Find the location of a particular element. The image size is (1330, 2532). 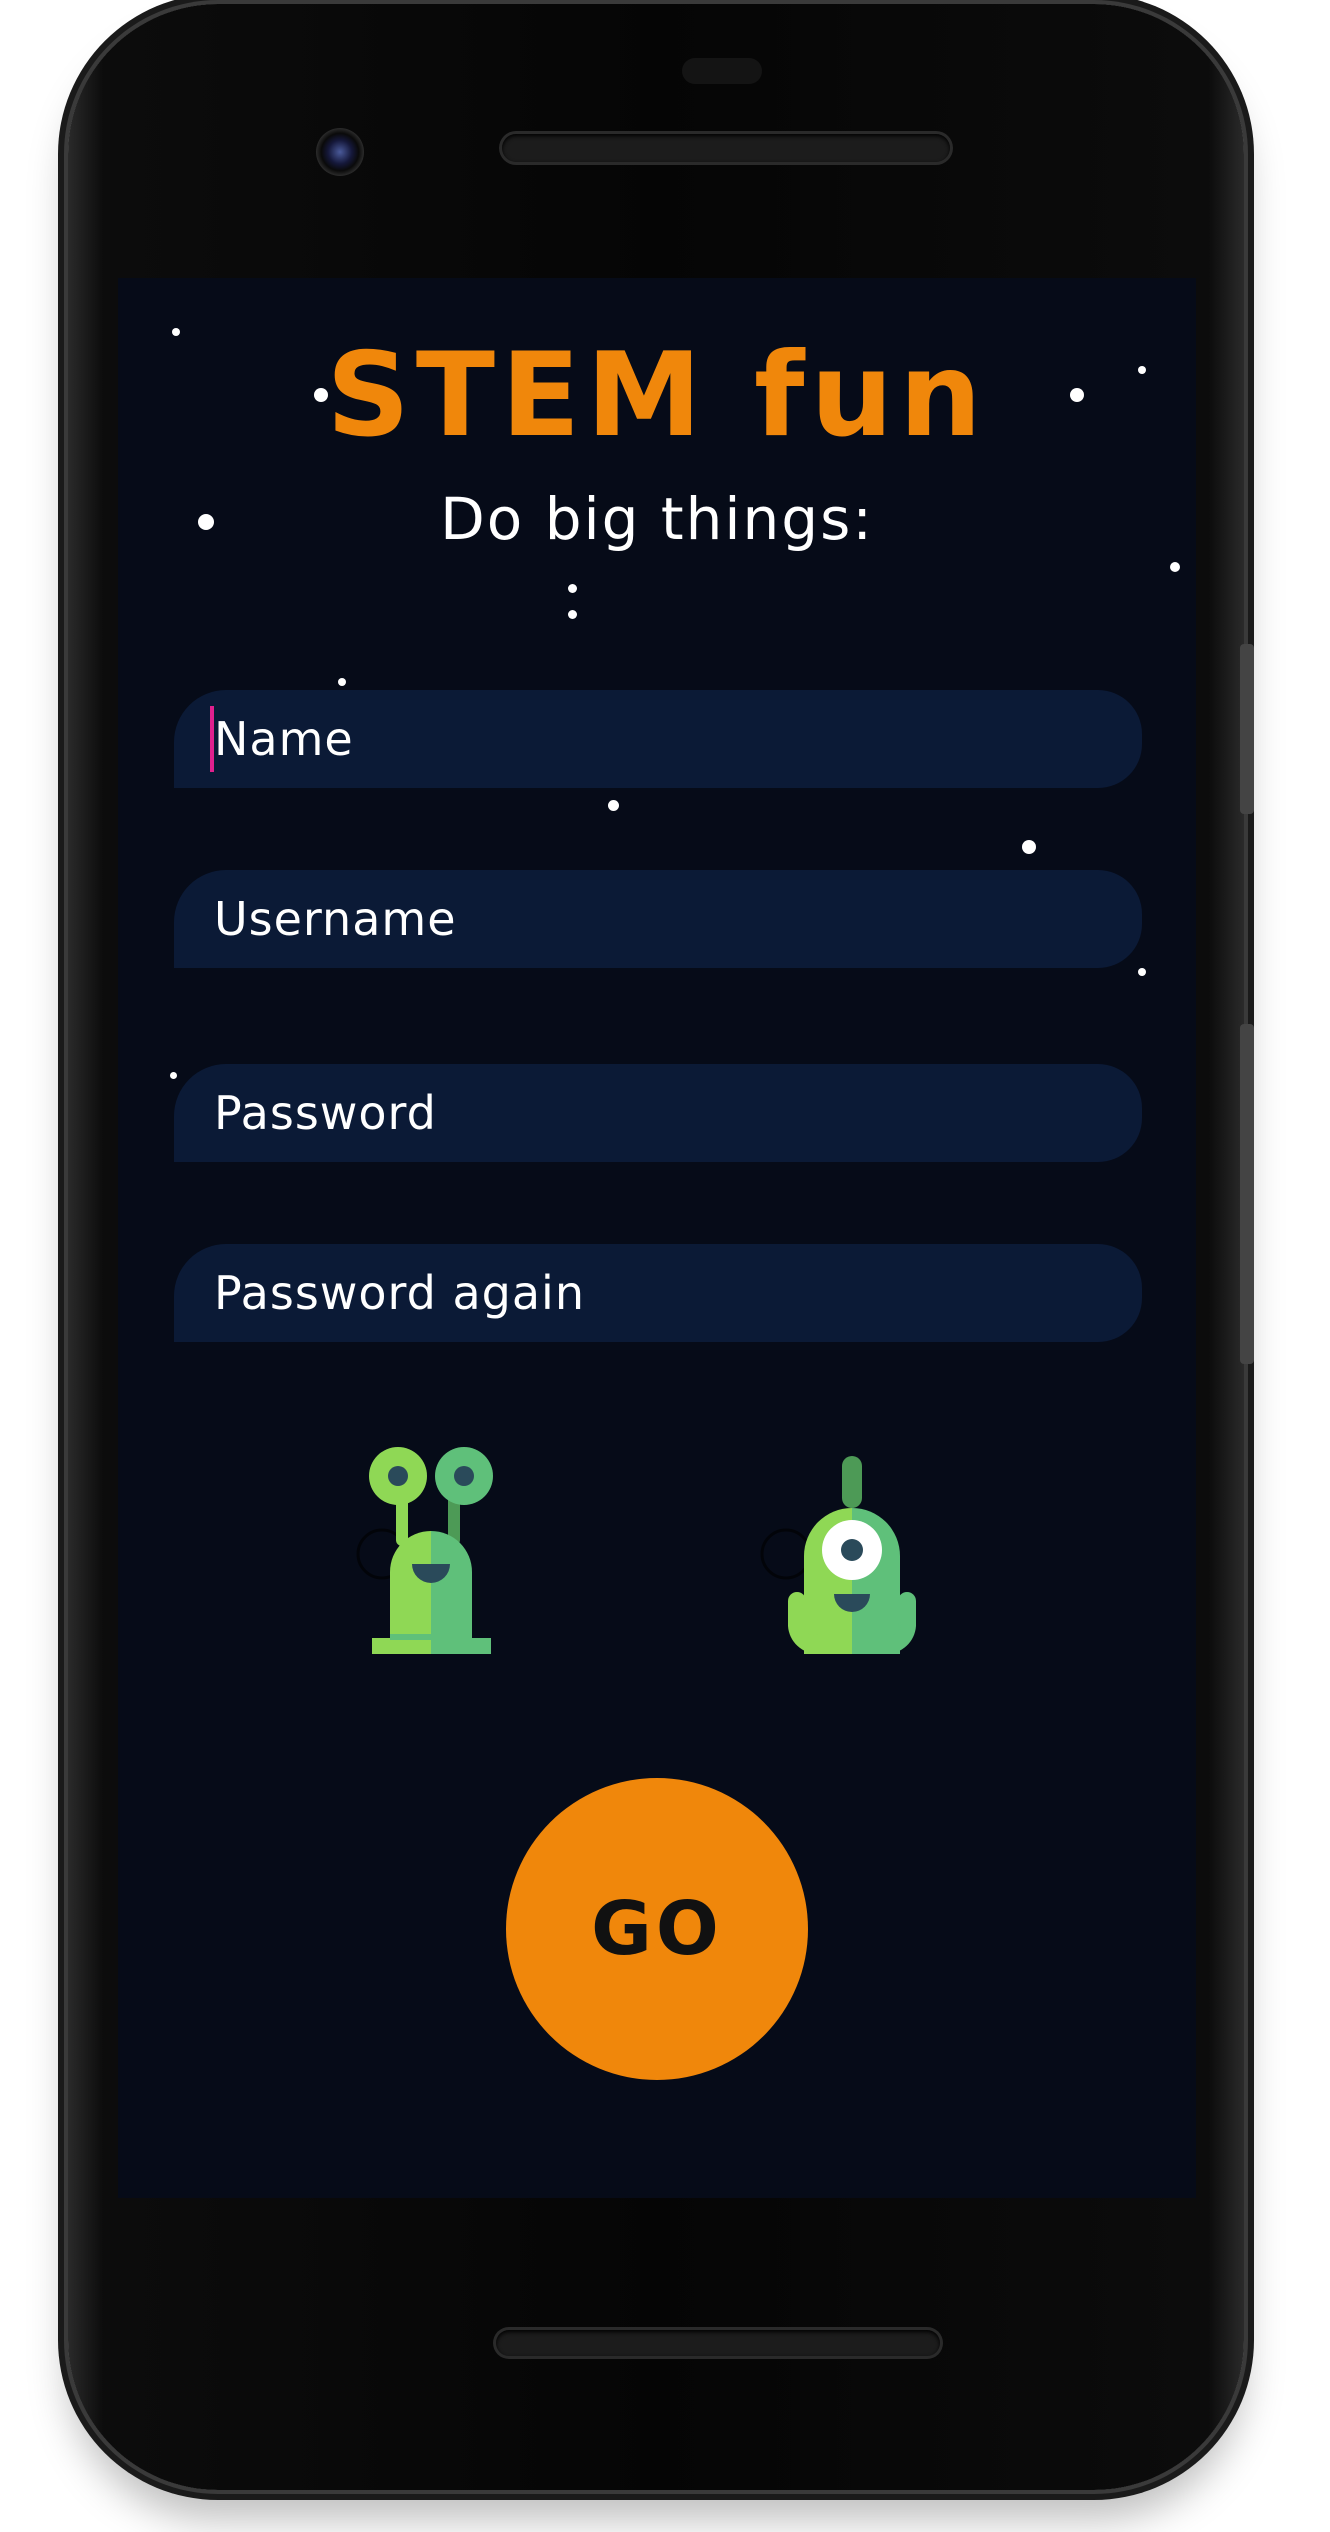

text-cursor is located at coordinates (212, 739).